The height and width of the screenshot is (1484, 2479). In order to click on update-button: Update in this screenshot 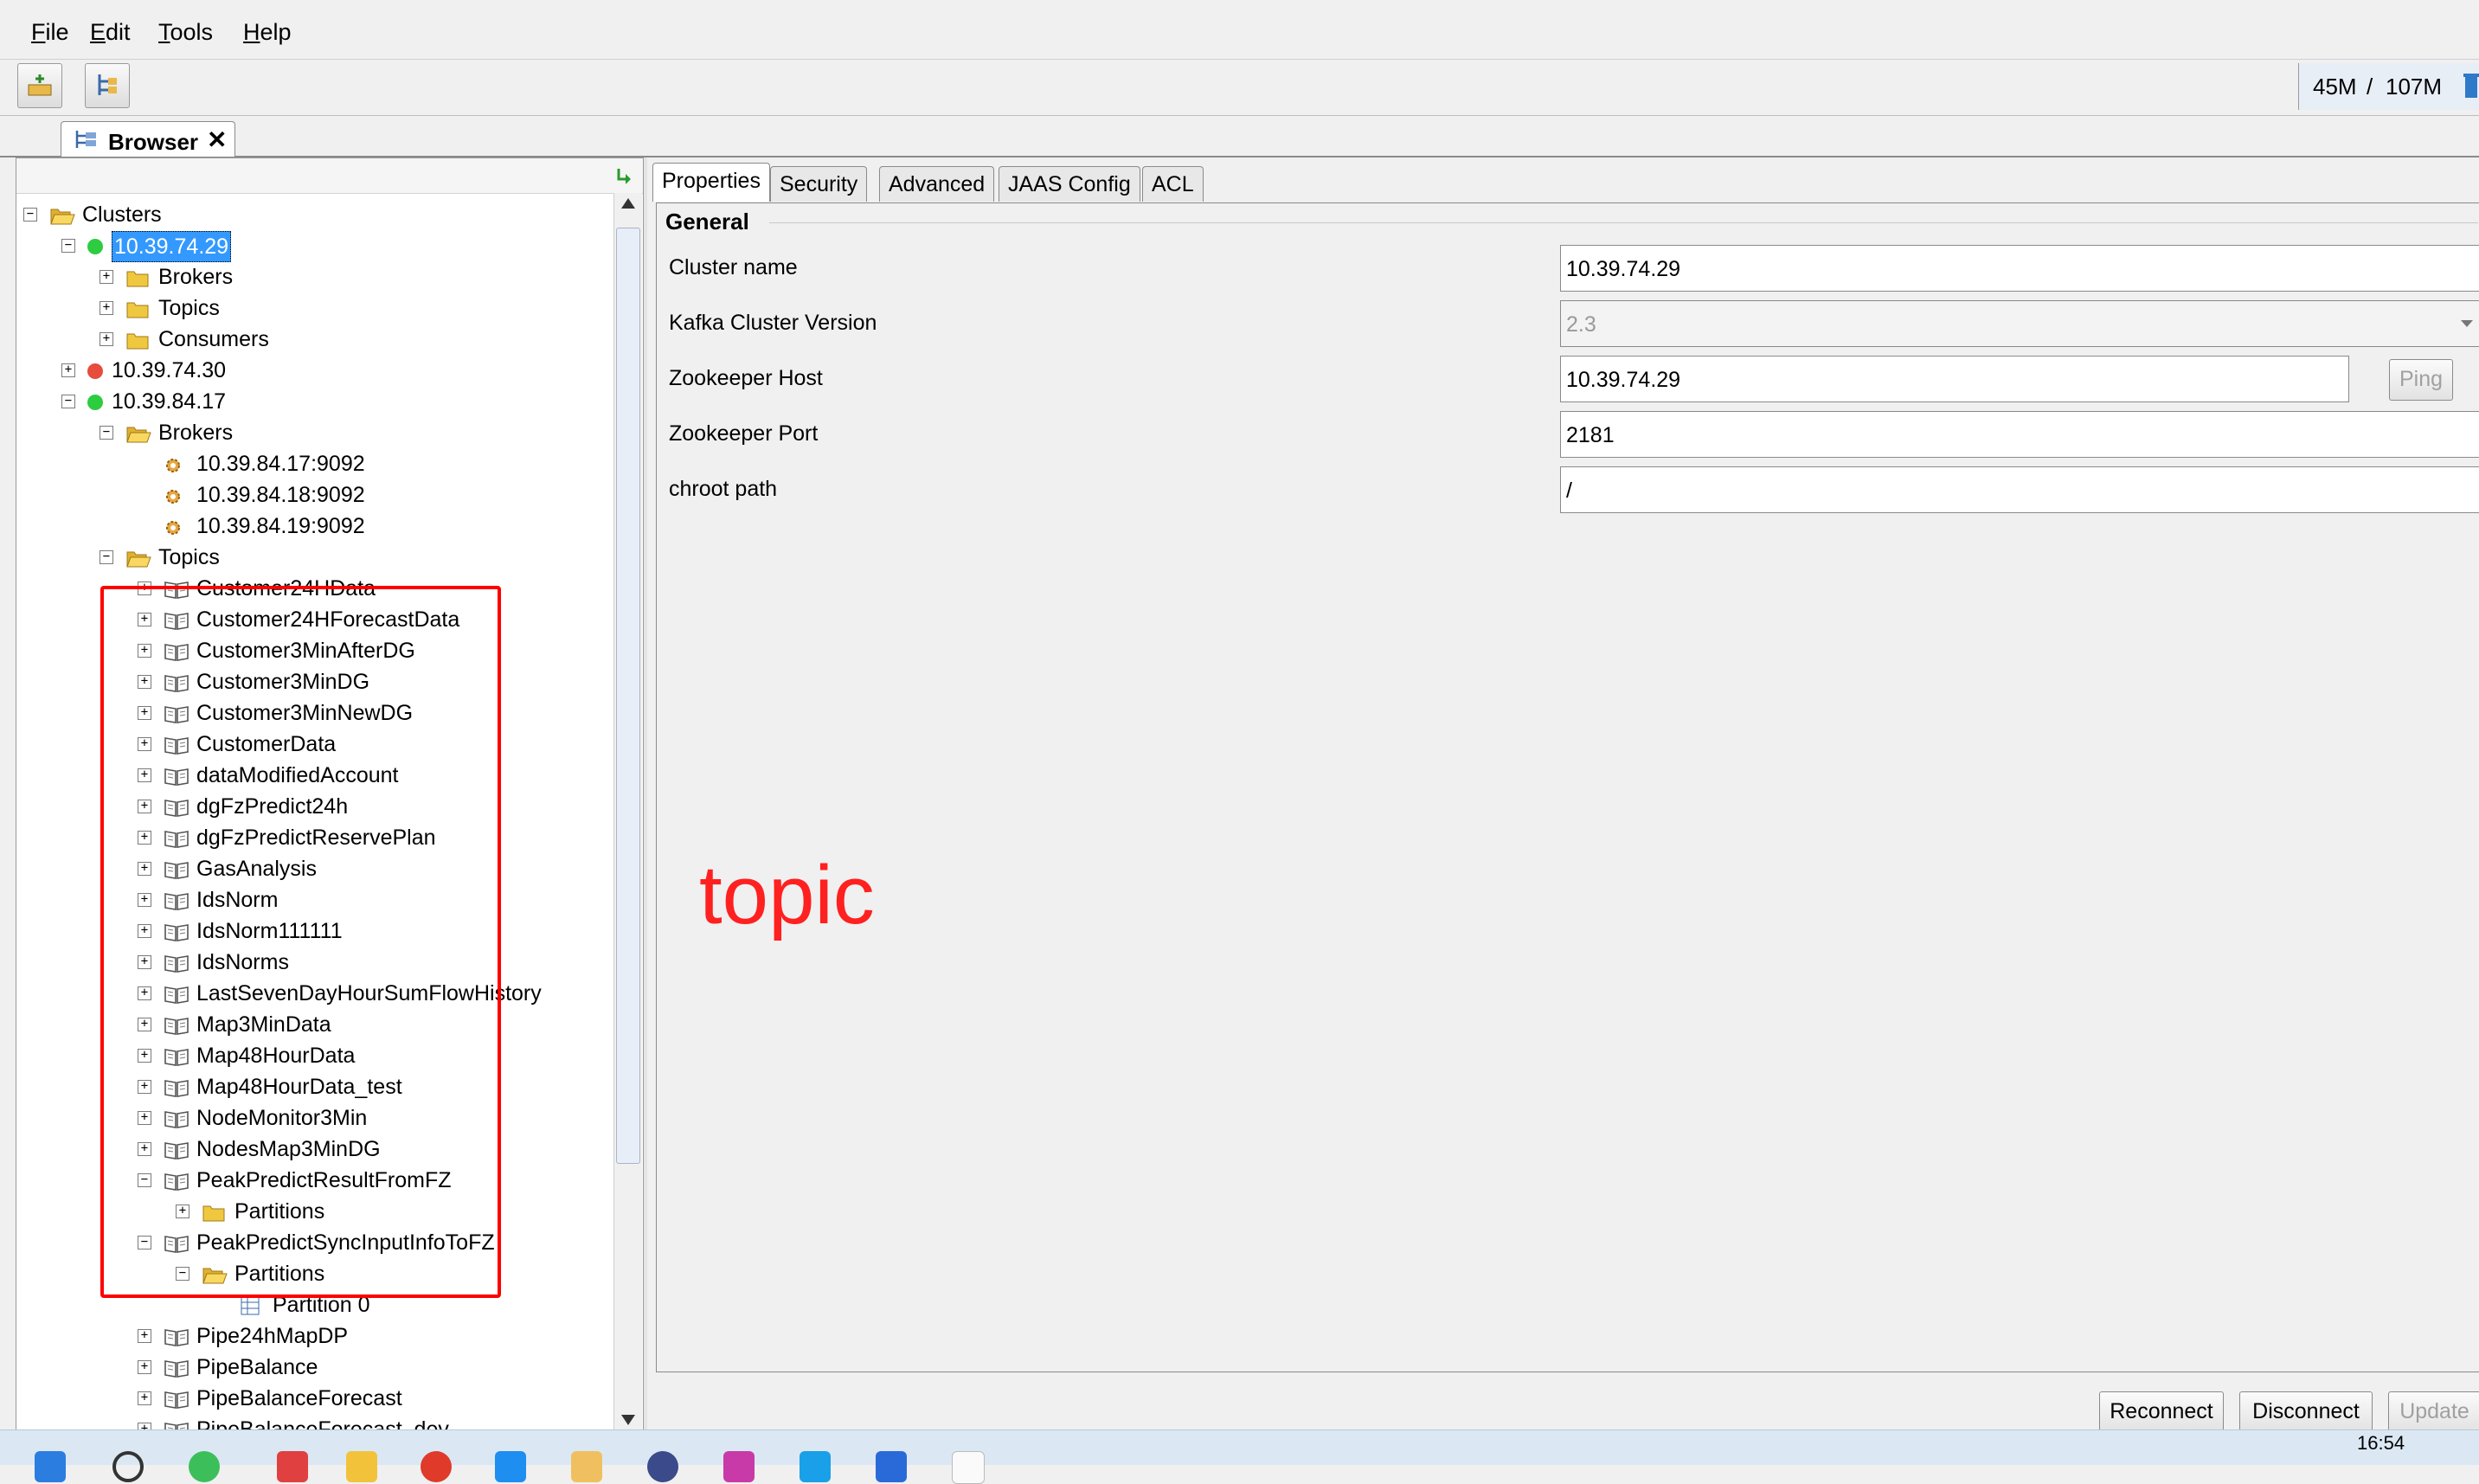, I will do `click(2433, 1412)`.